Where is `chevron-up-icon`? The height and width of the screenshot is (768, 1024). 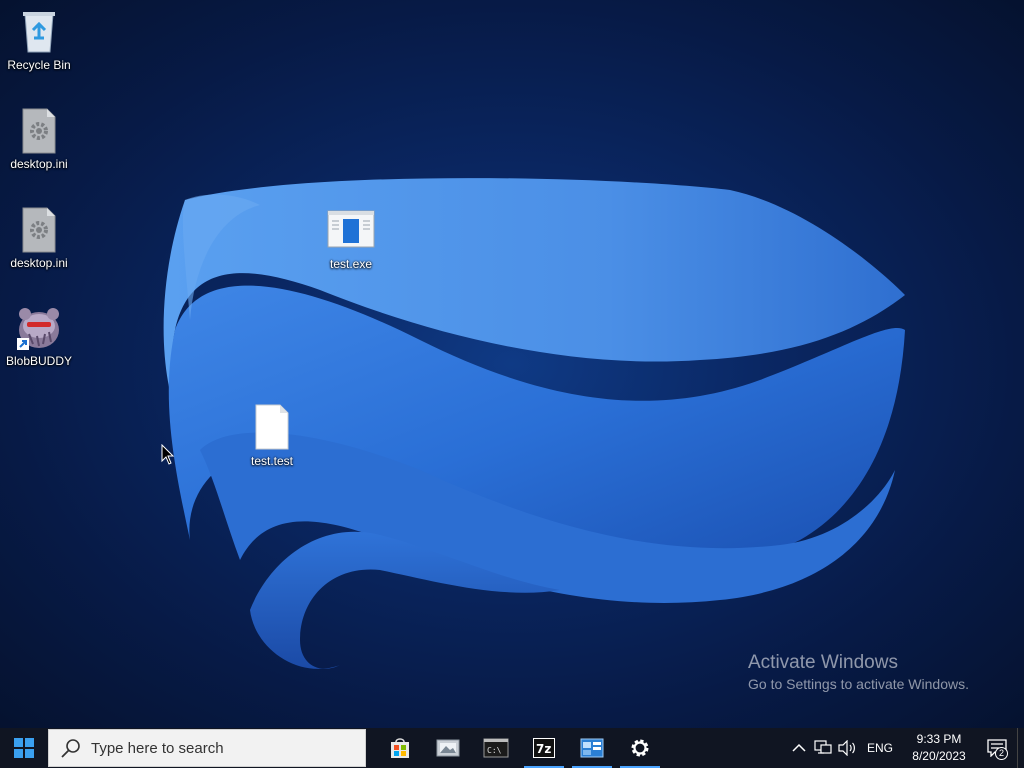
chevron-up-icon is located at coordinates (799, 747).